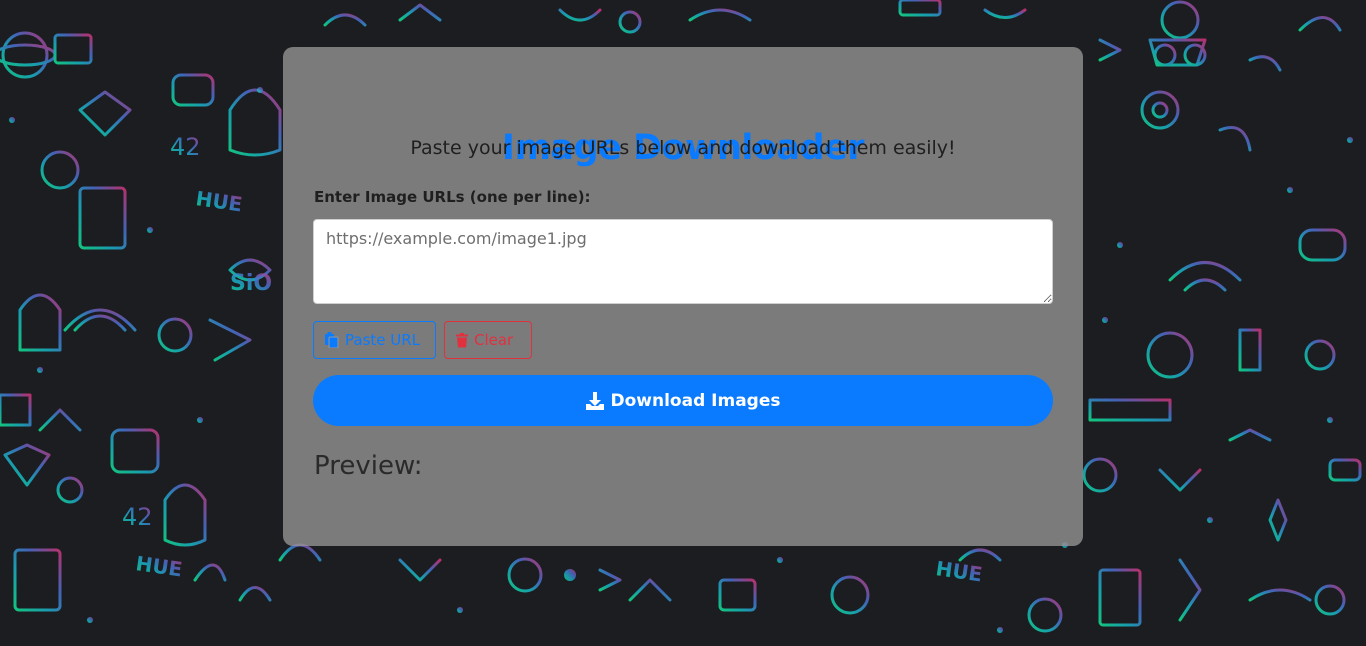 Image resolution: width=1366 pixels, height=646 pixels. Describe the element at coordinates (383, 340) in the screenshot. I see `paste-url-label: Paste URL` at that location.